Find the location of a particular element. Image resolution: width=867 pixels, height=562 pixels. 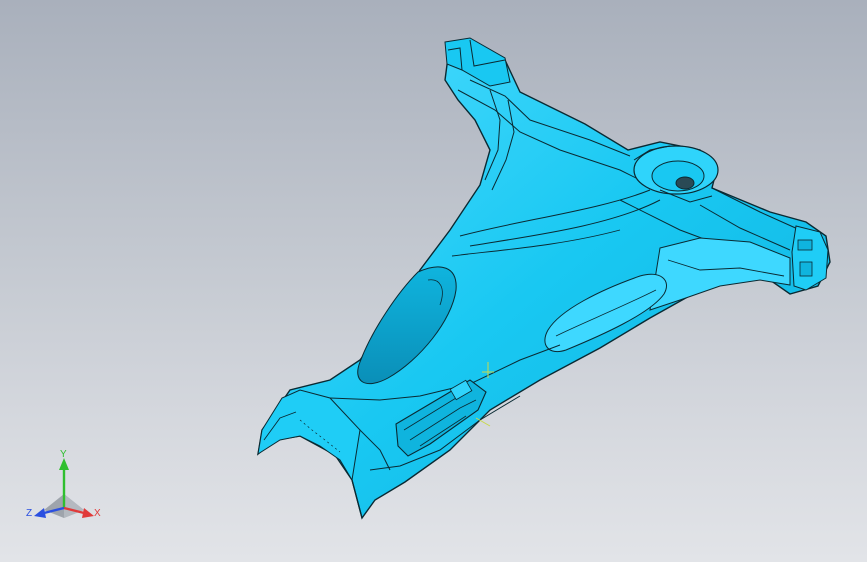

axis-triad: Y Z X is located at coordinates (65, 489).